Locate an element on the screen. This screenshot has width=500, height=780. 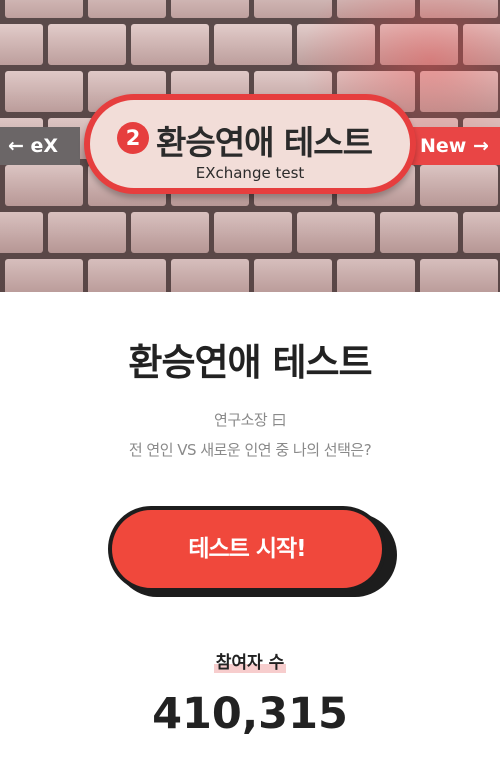
station-sign-panel: 2 환승연애 테스트 EXchange test is located at coordinates (250, 144).